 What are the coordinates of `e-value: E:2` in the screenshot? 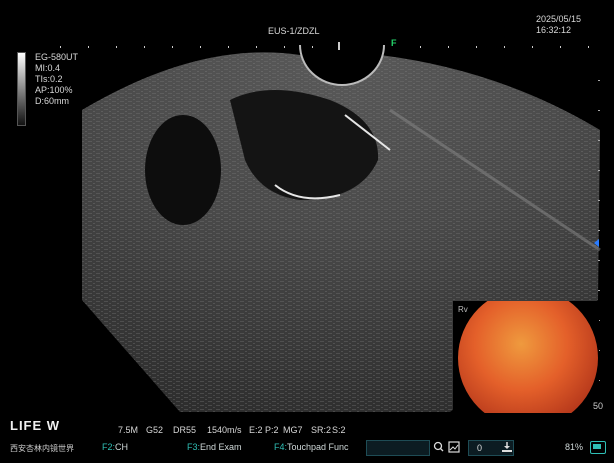 It's located at (256, 430).